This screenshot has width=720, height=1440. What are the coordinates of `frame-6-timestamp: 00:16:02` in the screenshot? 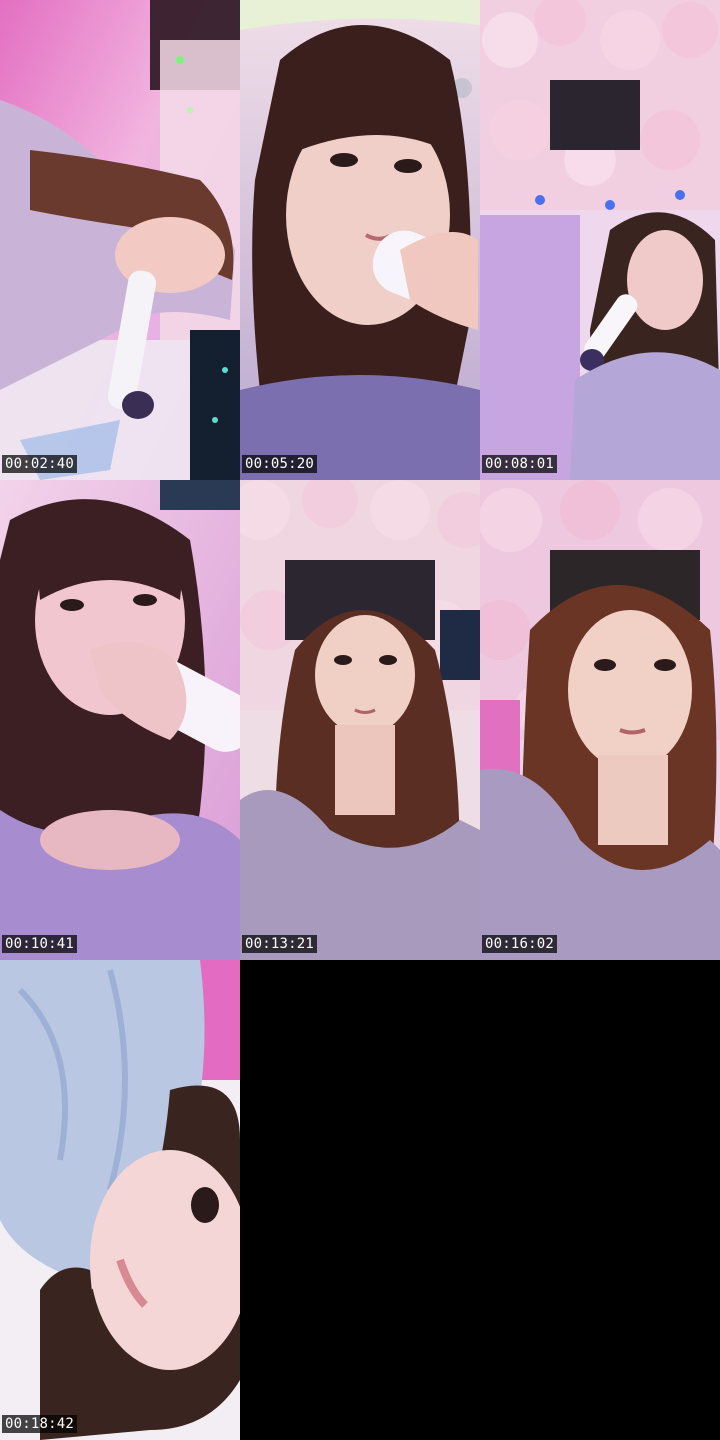 It's located at (520, 944).